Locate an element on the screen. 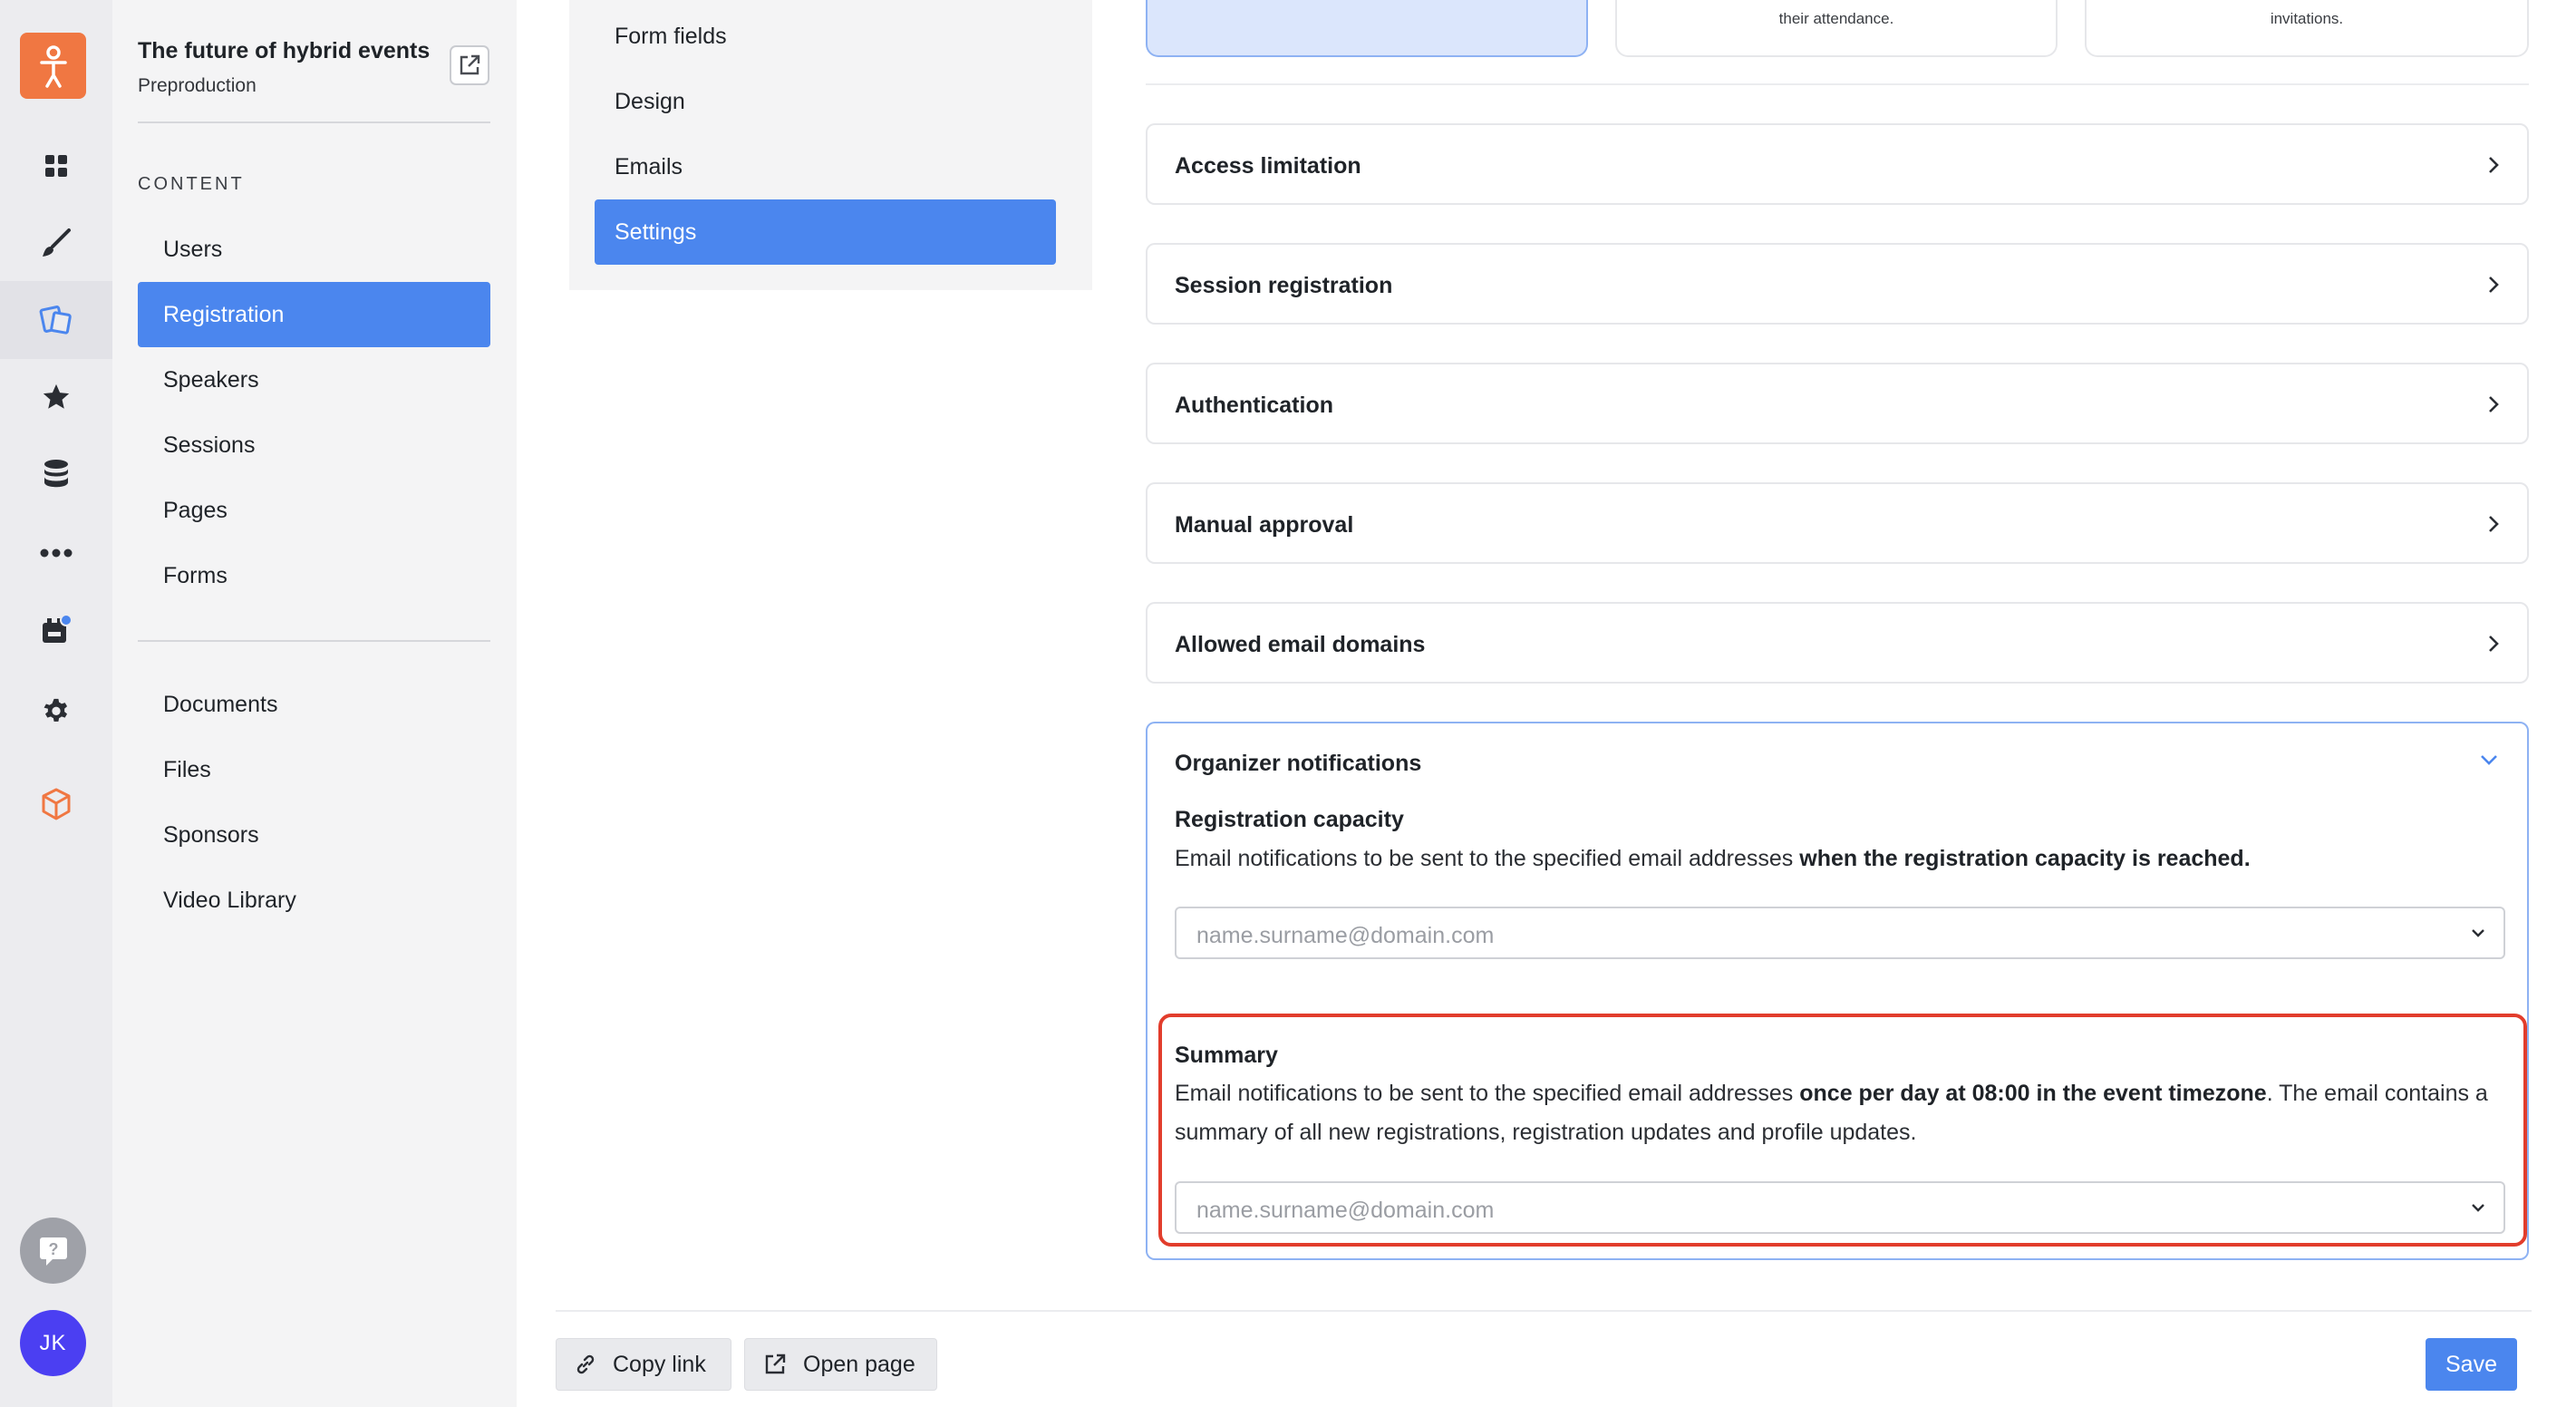  sidebar-item-speakers: Speakers is located at coordinates (314, 379).